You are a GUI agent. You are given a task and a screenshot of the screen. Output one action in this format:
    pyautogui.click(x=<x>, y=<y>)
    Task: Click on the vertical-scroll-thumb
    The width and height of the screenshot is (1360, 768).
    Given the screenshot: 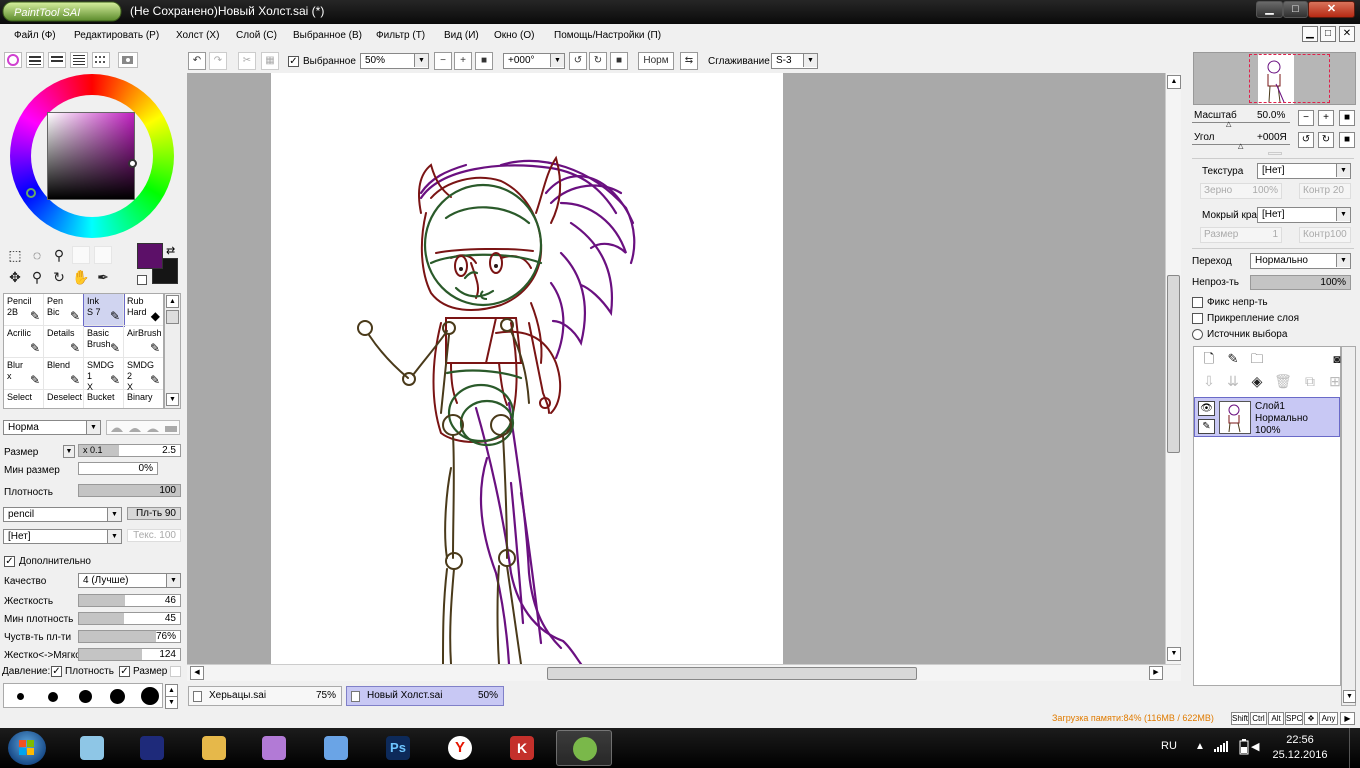 What is the action you would take?
    pyautogui.click(x=1173, y=364)
    